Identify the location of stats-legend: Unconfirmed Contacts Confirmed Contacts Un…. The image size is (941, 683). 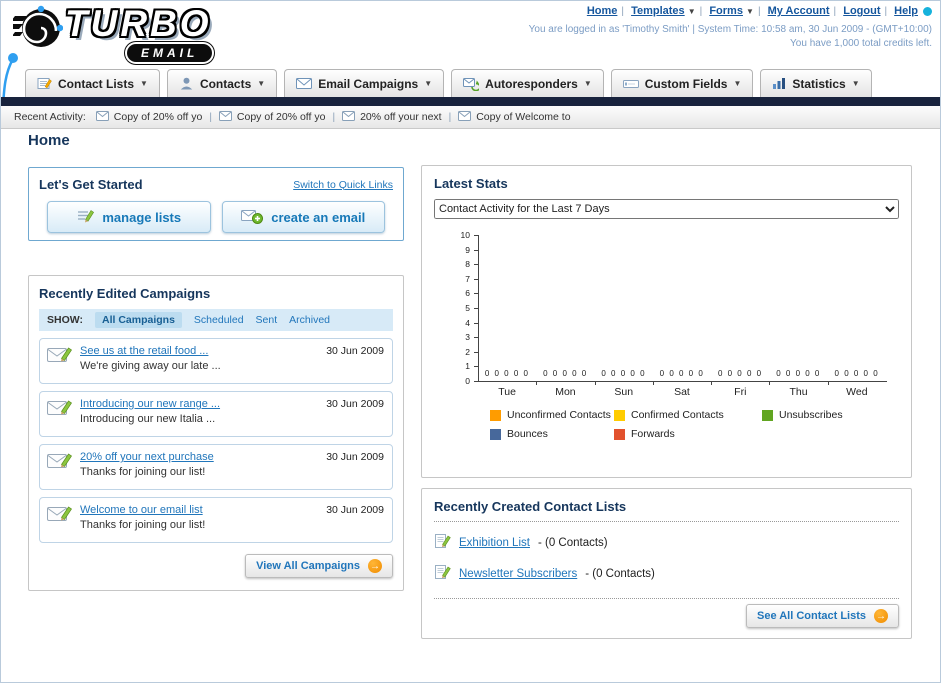
(694, 424).